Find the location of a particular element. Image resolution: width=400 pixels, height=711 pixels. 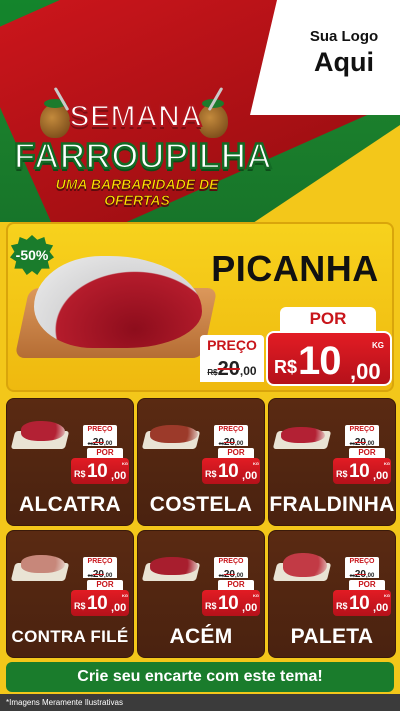

subtitle-ofertas: UMA BARBARIDADE DE OFERTAS is located at coordinates (137, 192).